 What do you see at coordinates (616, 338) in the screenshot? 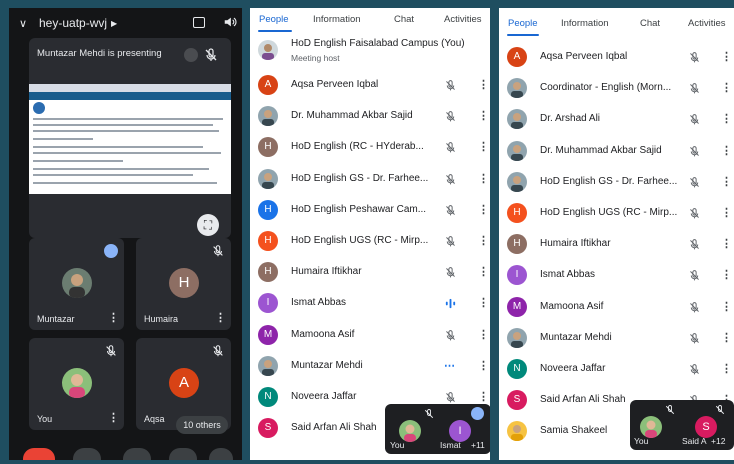
I see `list-item: Muntazar Mehdi ⋮` at bounding box center [616, 338].